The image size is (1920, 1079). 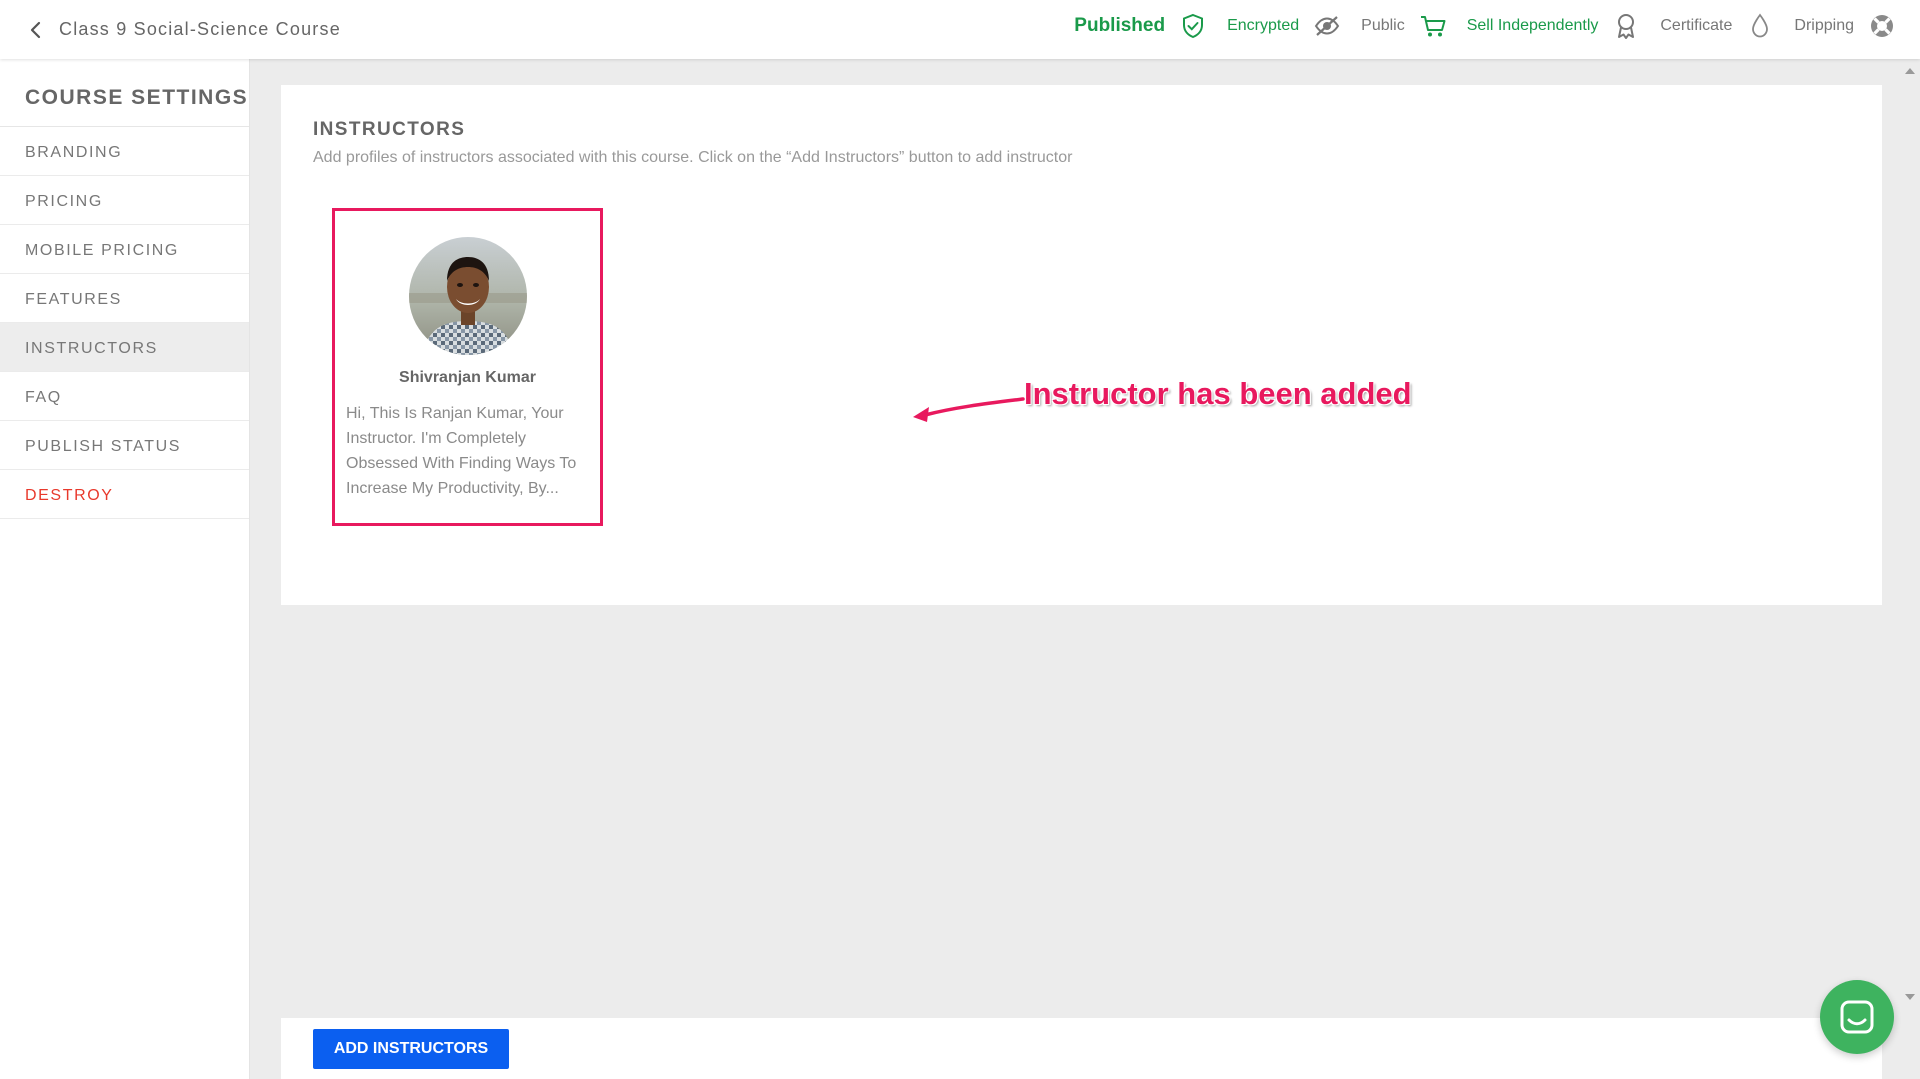 I want to click on cart-icon, so click(x=1433, y=26).